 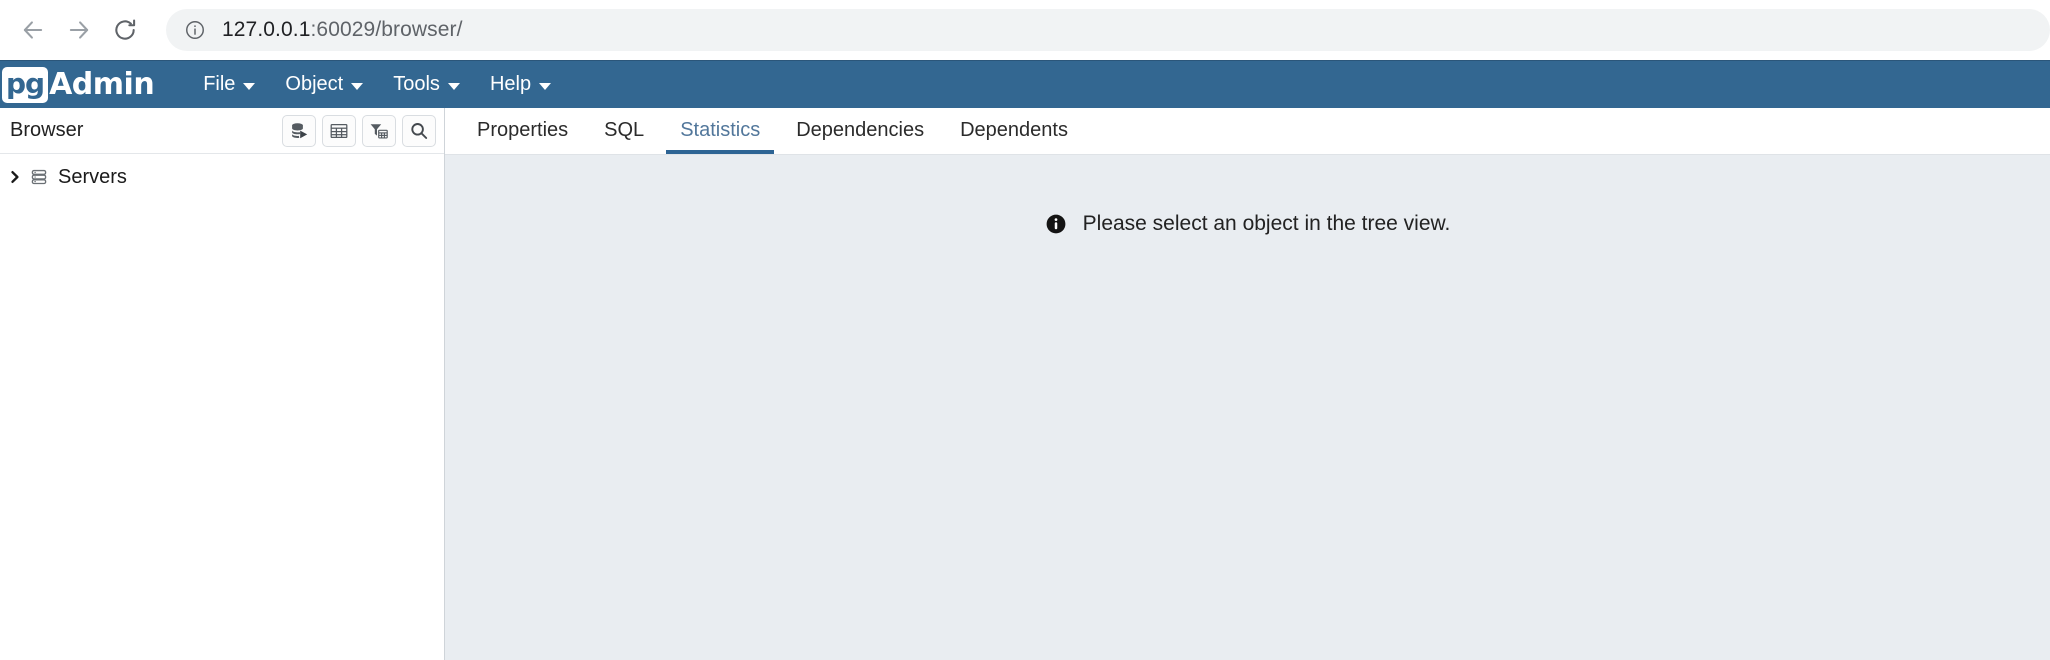 I want to click on url-host: 127.0.0.1, so click(x=266, y=29).